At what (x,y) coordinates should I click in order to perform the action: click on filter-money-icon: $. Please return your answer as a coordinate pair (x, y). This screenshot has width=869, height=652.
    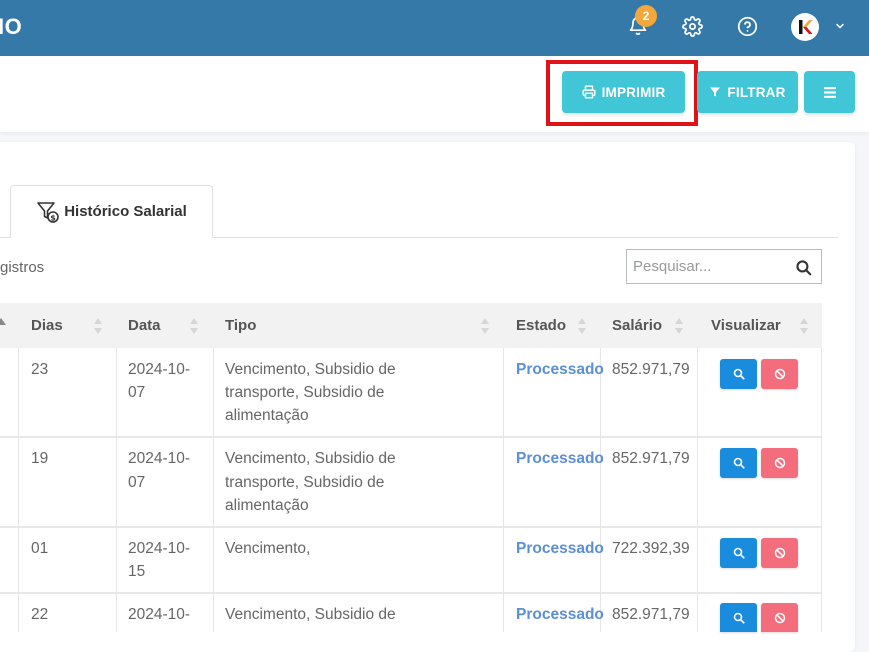
    Looking at the image, I should click on (48, 212).